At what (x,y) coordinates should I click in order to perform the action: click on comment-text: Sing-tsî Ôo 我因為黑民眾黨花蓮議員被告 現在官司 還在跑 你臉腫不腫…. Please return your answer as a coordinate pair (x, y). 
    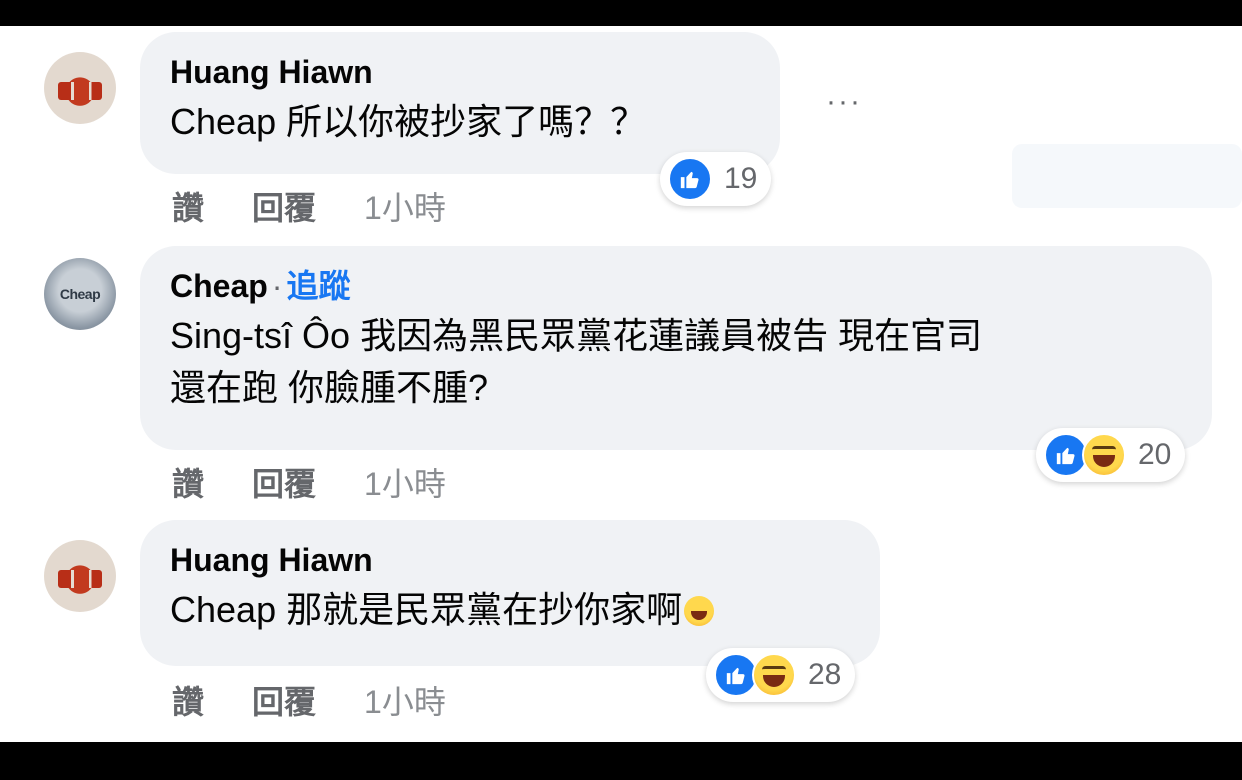
    Looking at the image, I should click on (576, 361).